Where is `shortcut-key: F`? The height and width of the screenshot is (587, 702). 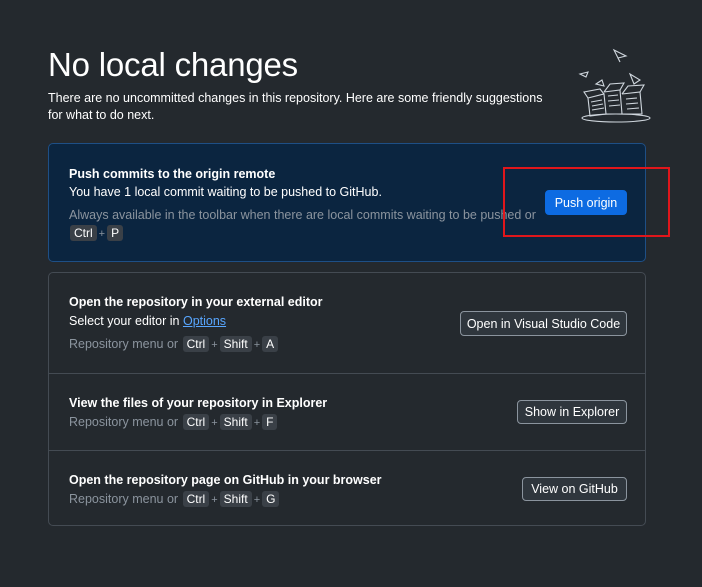 shortcut-key: F is located at coordinates (270, 422).